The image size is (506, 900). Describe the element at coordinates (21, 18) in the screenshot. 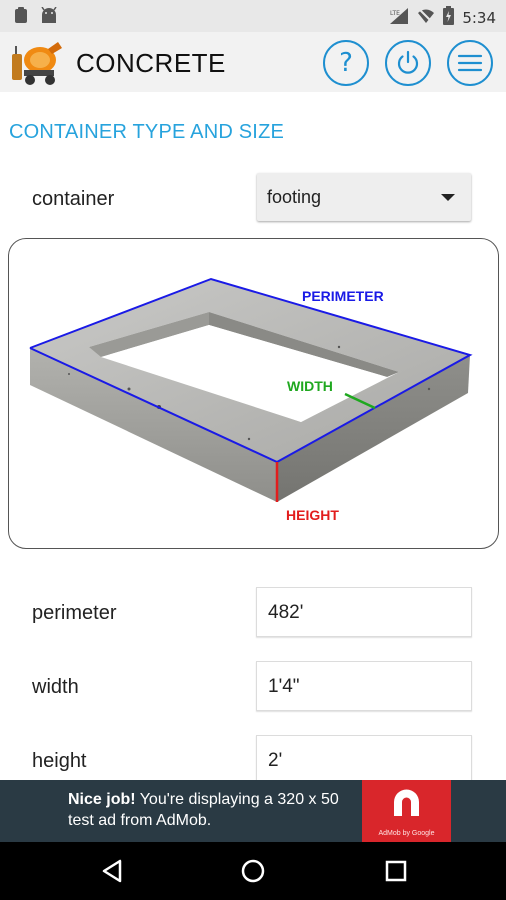

I see `clipboard-icon` at that location.